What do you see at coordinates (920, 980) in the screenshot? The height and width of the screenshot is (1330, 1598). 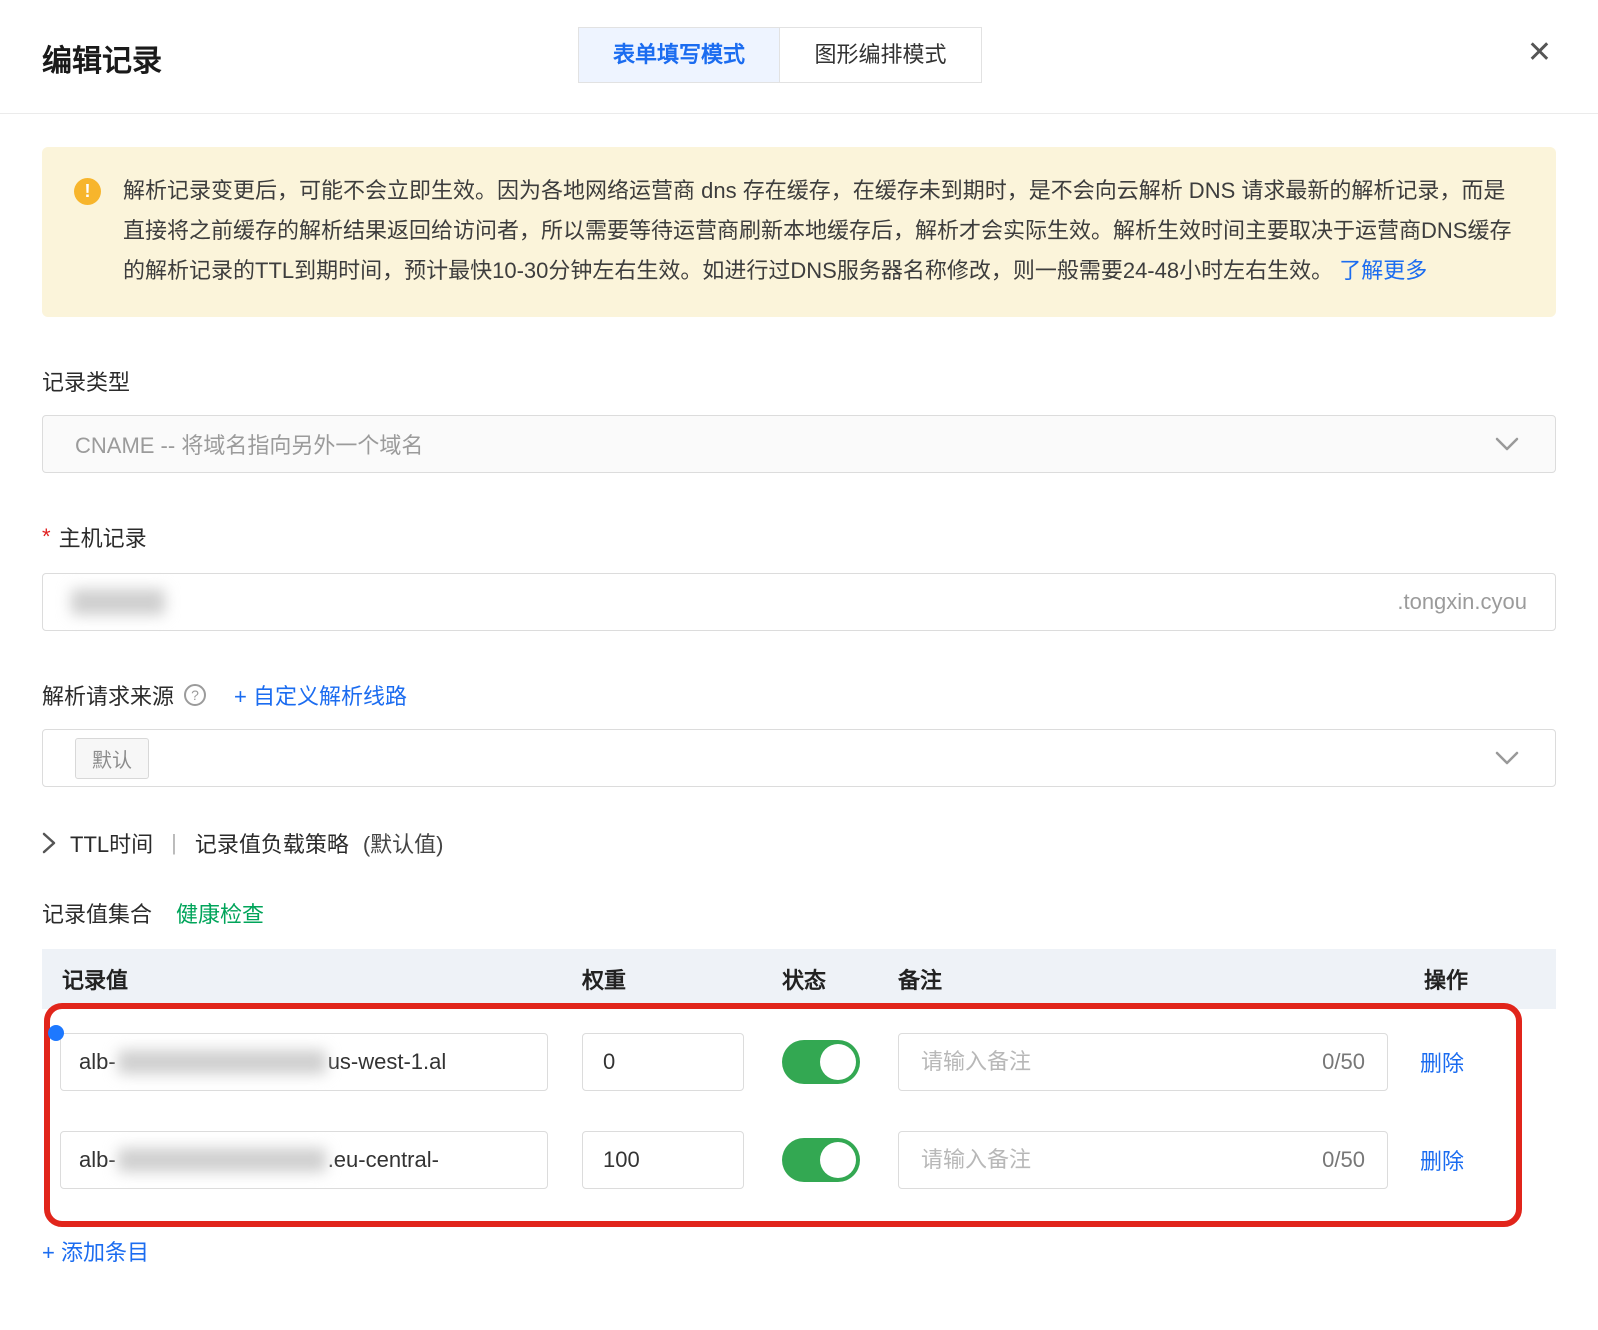 I see `col-header-remark: 备注` at bounding box center [920, 980].